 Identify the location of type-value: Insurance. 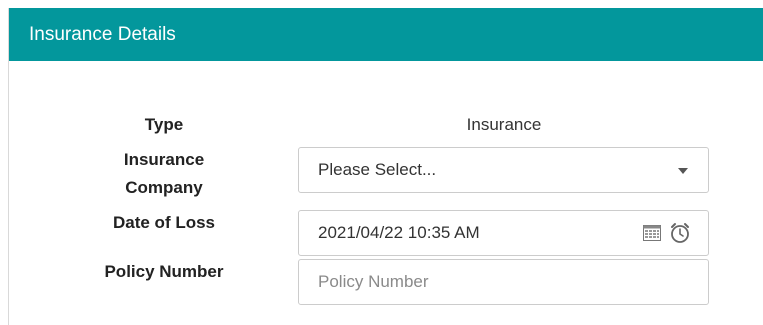
(504, 124).